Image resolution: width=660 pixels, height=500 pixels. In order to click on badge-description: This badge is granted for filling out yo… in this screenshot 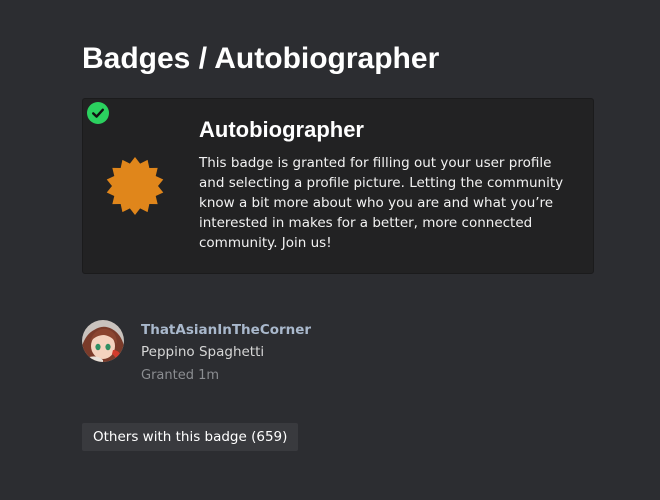, I will do `click(381, 203)`.